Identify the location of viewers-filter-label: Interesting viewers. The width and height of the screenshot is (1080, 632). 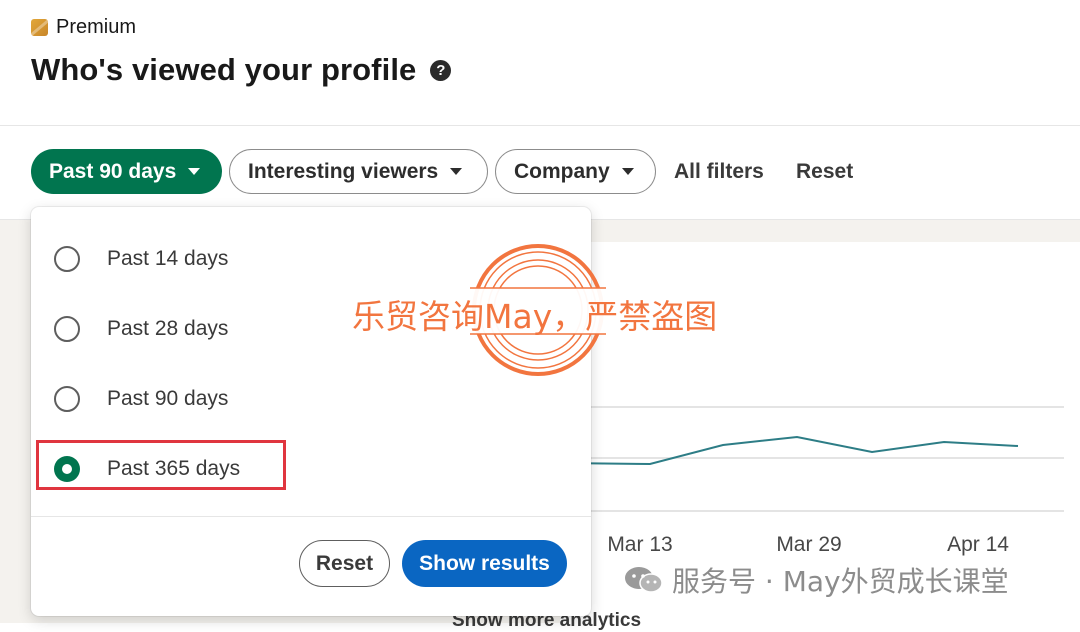
(343, 171).